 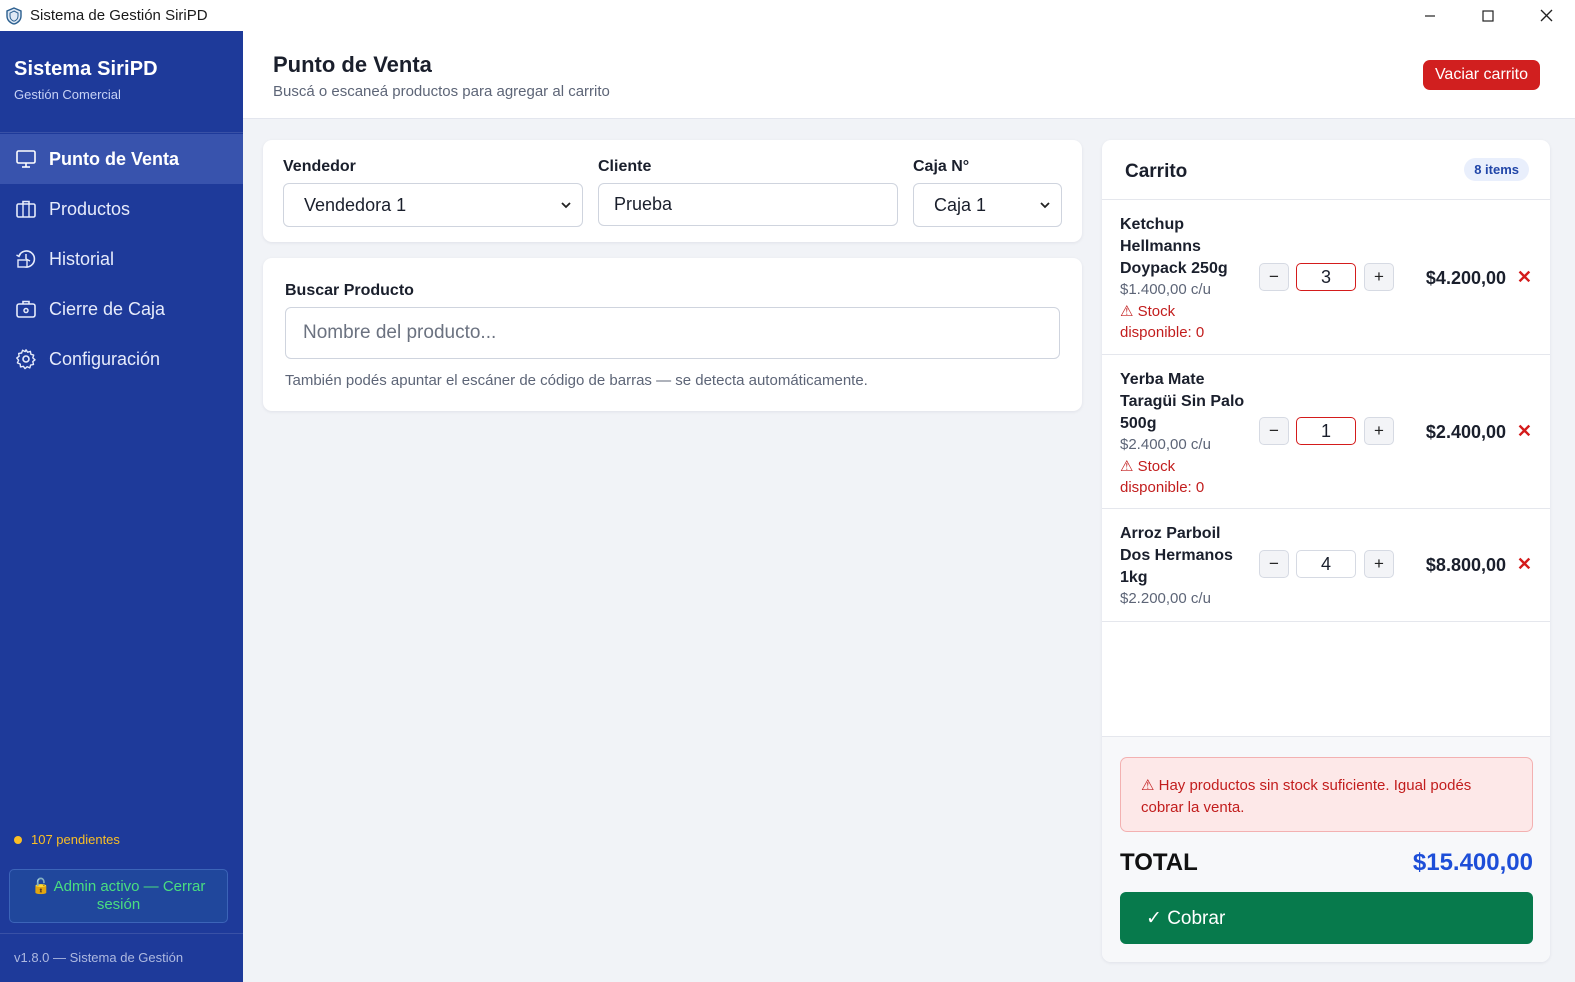 I want to click on qty-input: 3, so click(x=1326, y=277).